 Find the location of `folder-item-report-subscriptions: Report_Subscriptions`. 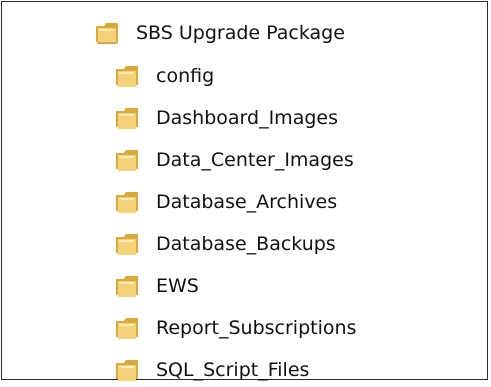

folder-item-report-subscriptions: Report_Subscriptions is located at coordinates (235, 328).